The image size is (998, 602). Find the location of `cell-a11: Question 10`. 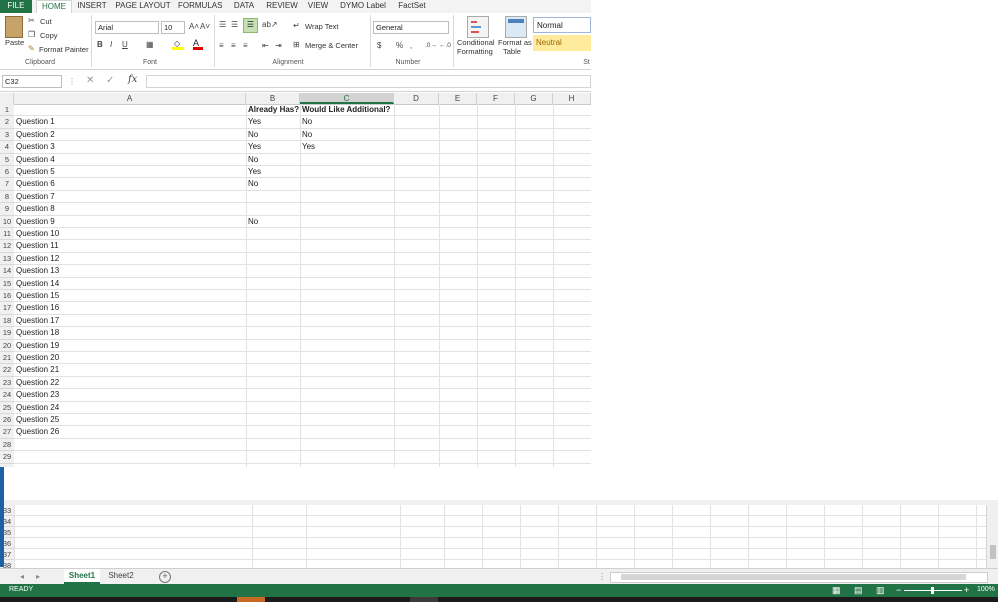

cell-a11: Question 10 is located at coordinates (130, 234).